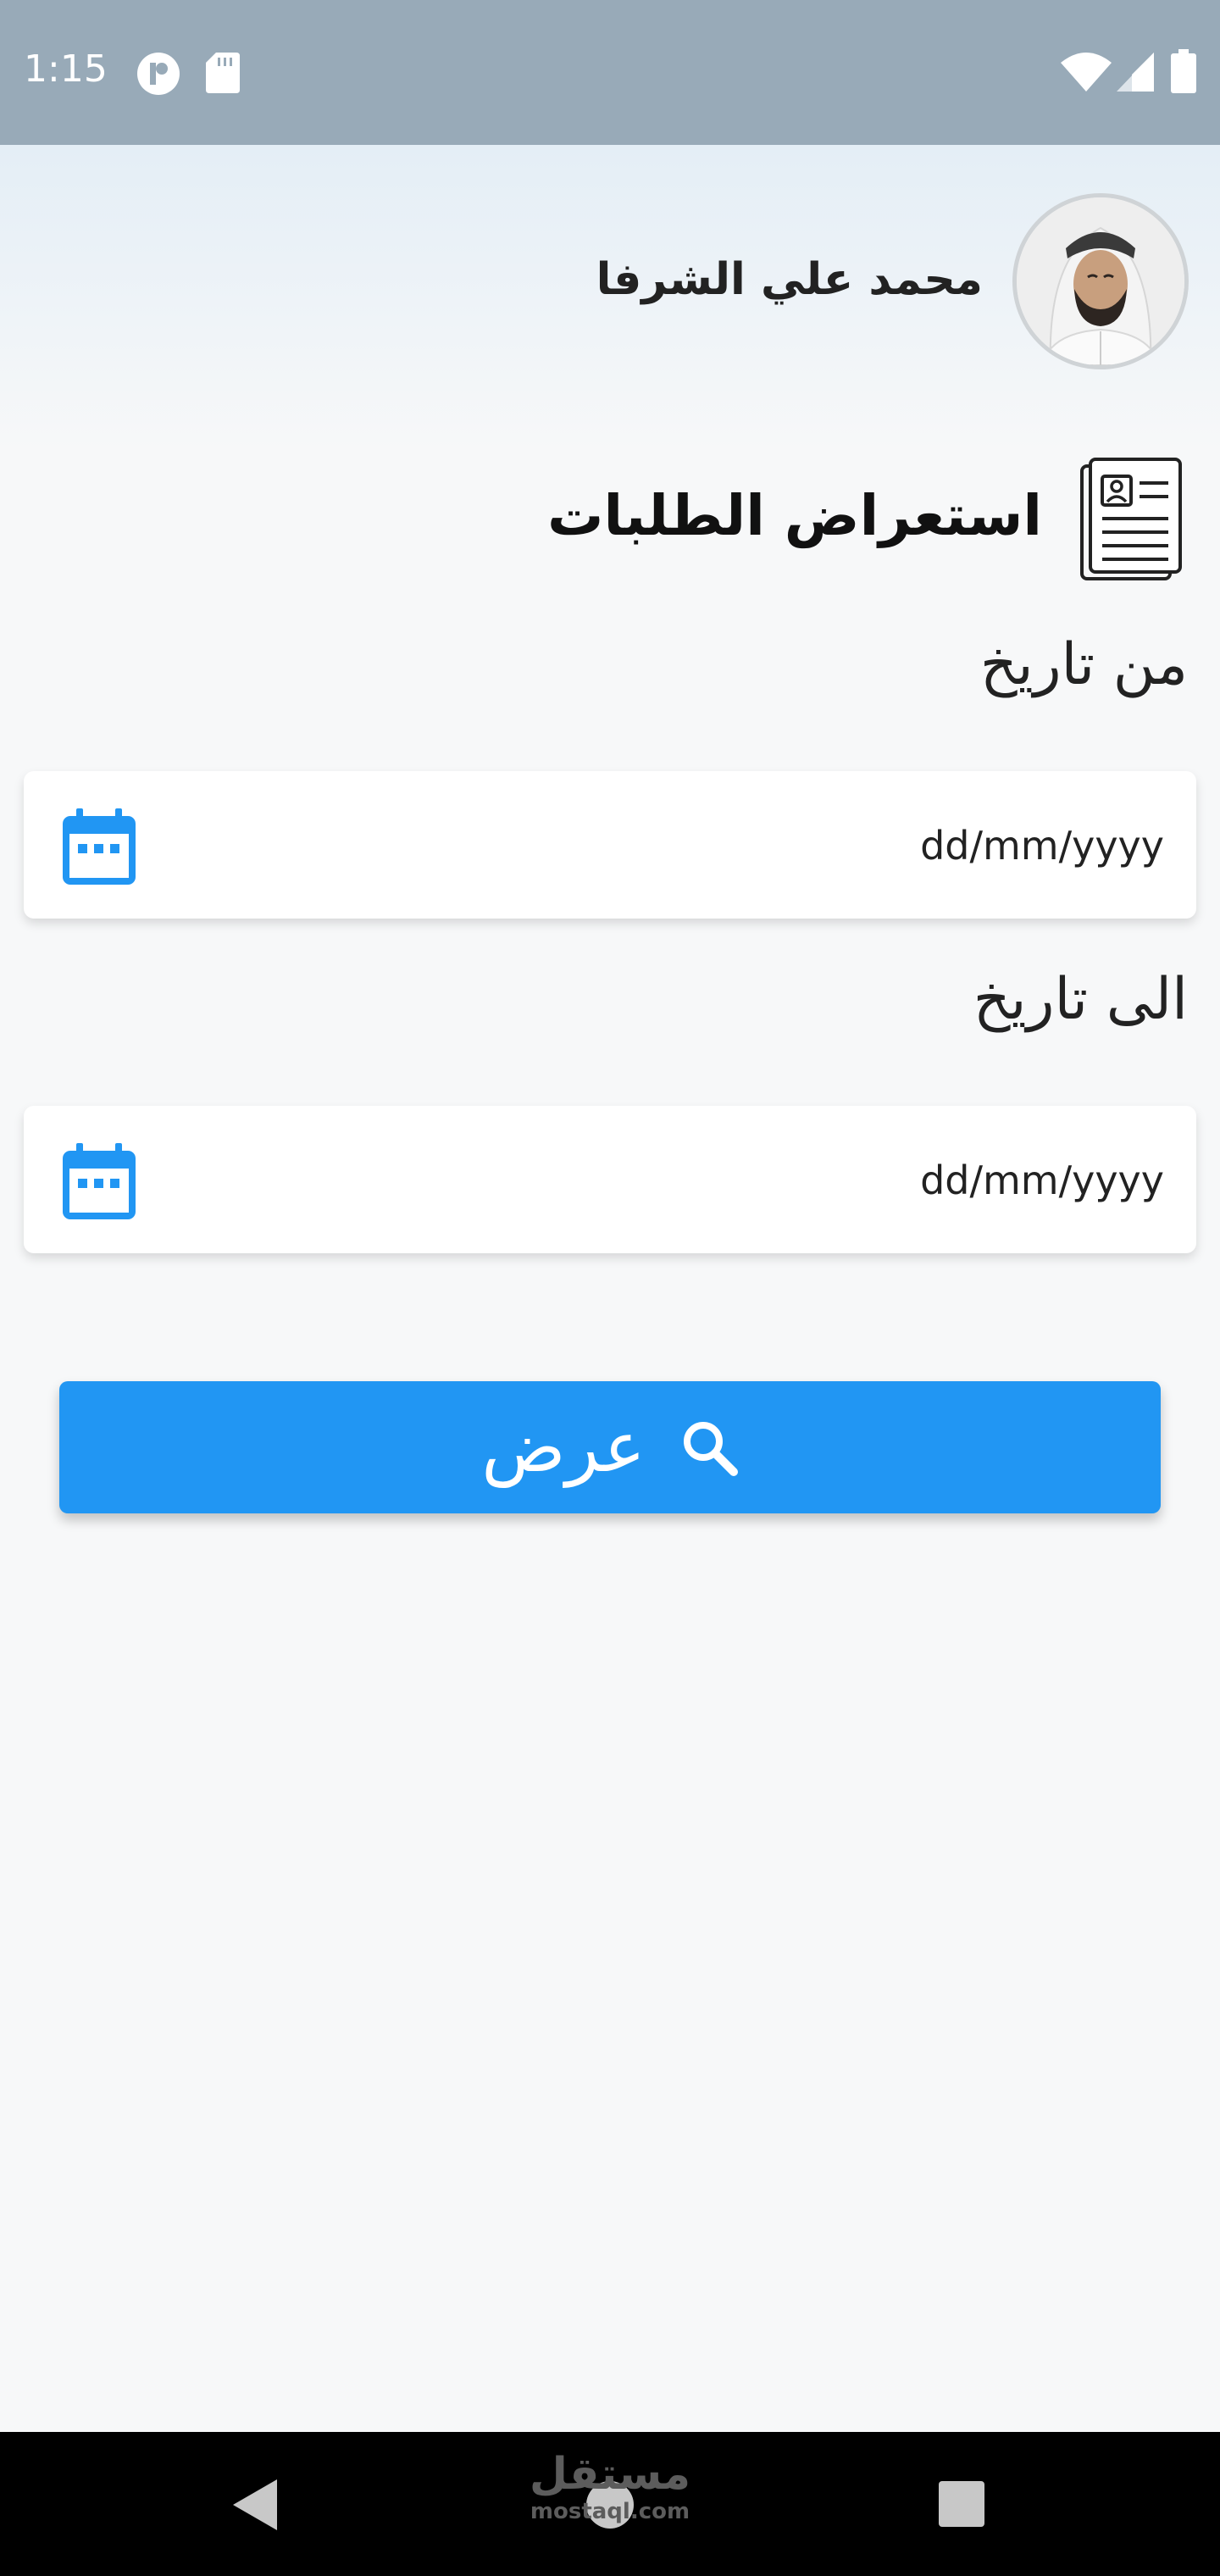  What do you see at coordinates (1080, 1000) in the screenshot?
I see `to-date-label: الى تاريخ` at bounding box center [1080, 1000].